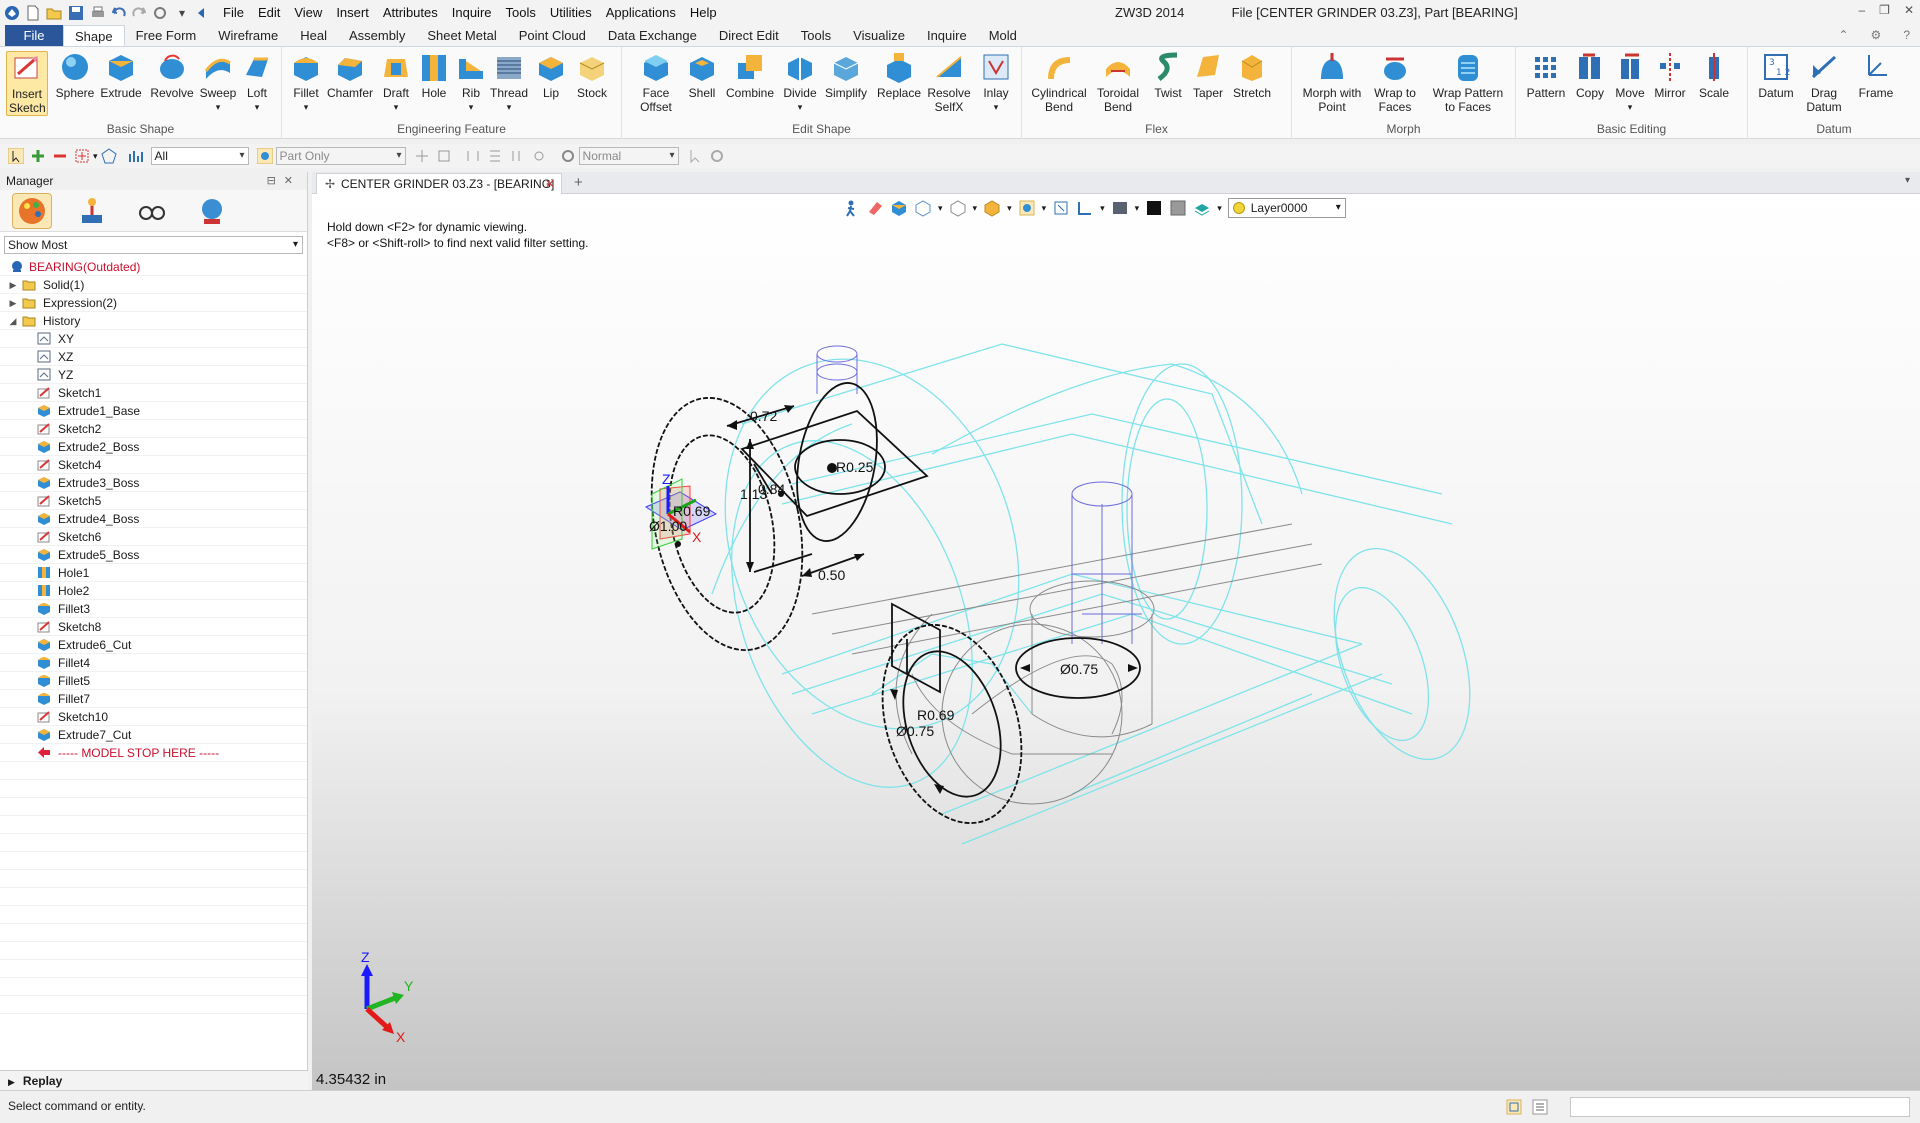  What do you see at coordinates (153, 267) in the screenshot?
I see `tree-item: BEARING(Outdated)` at bounding box center [153, 267].